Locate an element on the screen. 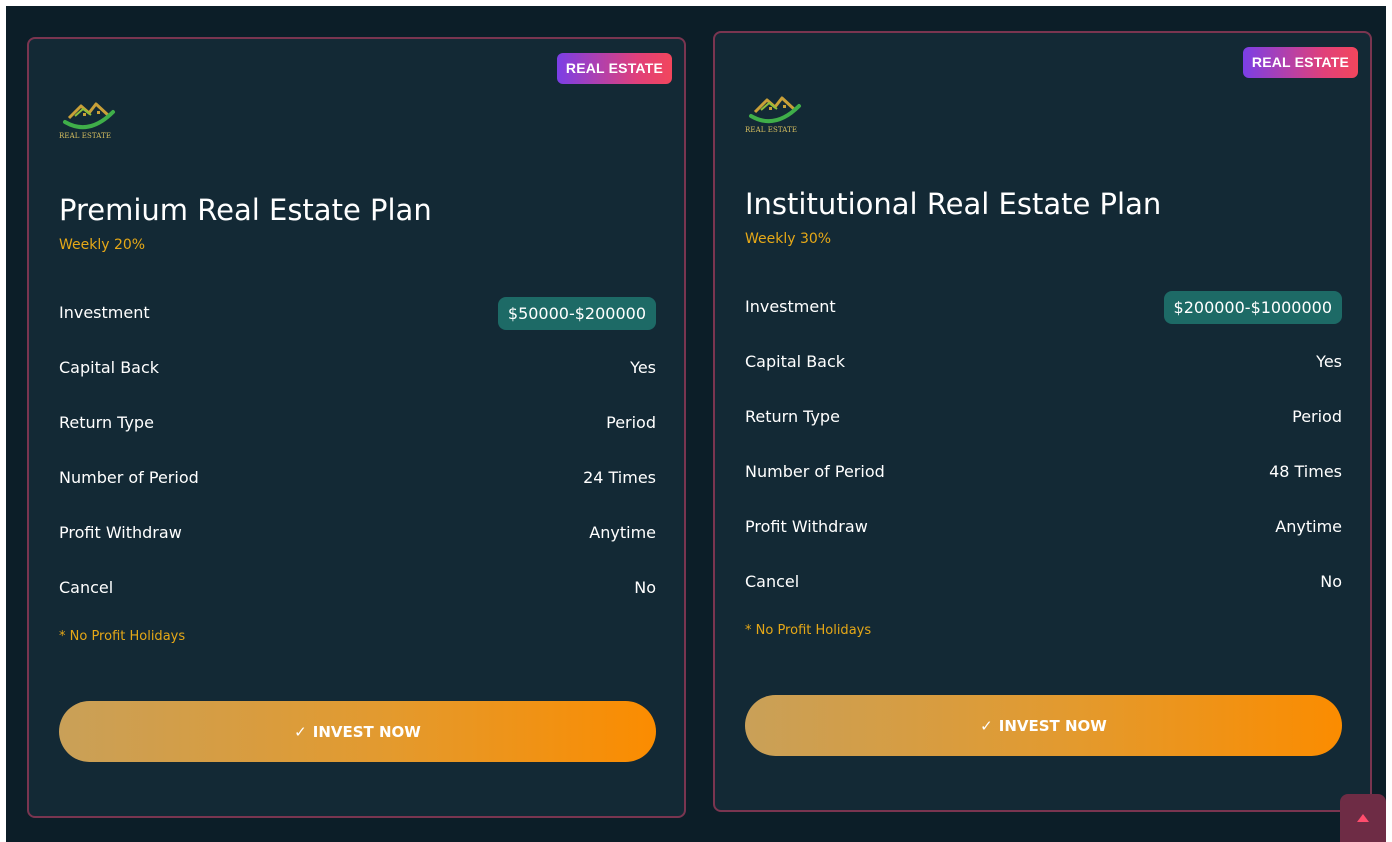 Image resolution: width=1392 pixels, height=842 pixels. plan-title: Institutional Real Estate Plan is located at coordinates (953, 204).